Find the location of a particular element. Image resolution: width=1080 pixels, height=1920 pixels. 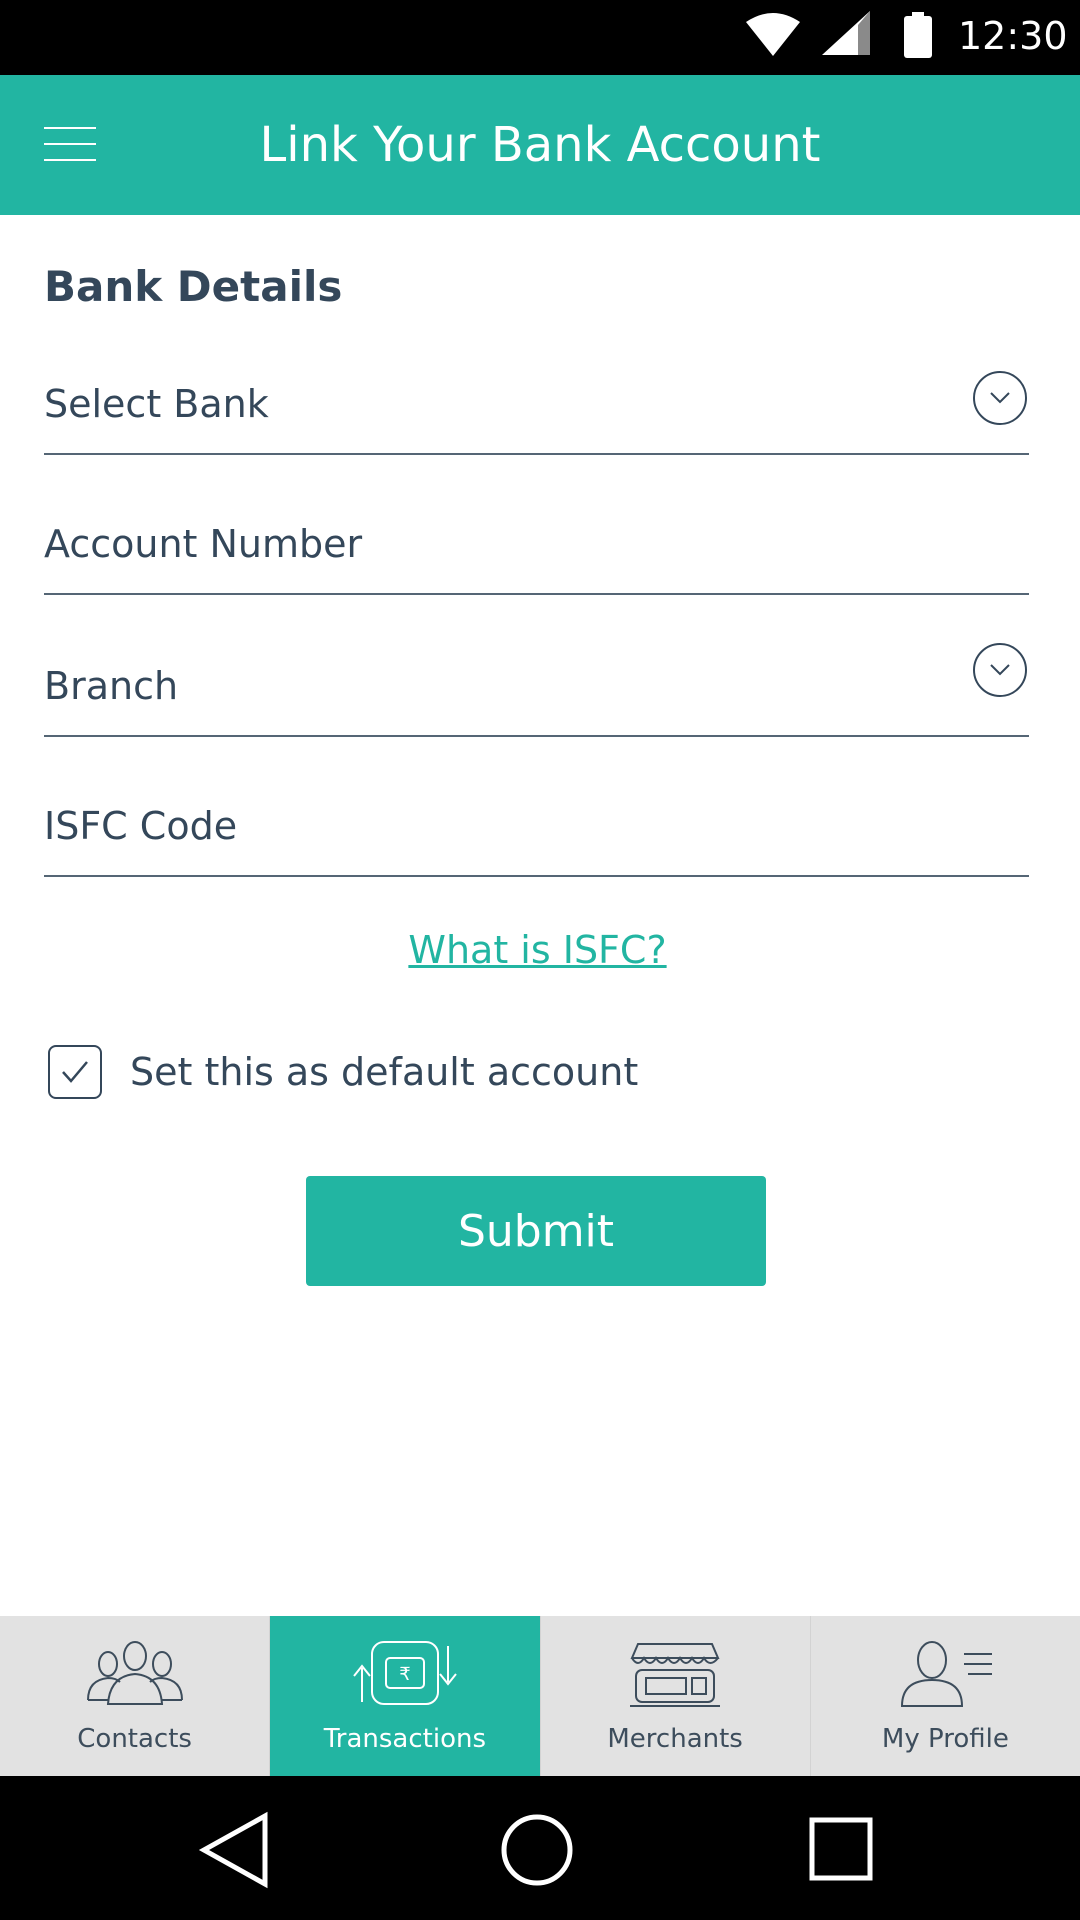

recent-apps-icon is located at coordinates (841, 1850).